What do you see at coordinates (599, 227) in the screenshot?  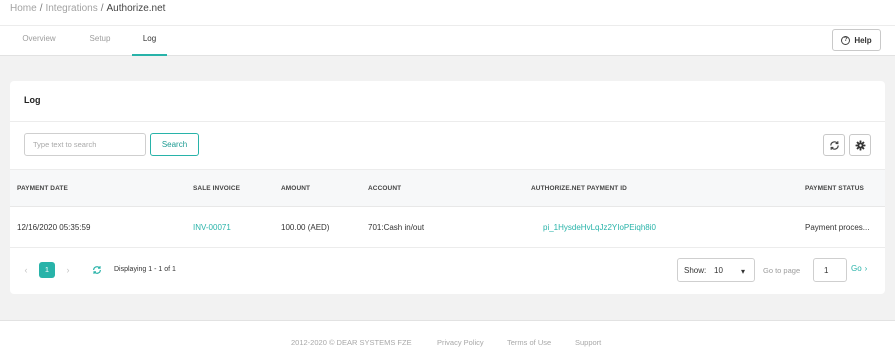 I see `cell-payment-id-link: pi_1HysdeHvLqJz2YIoPEiqh8i0` at bounding box center [599, 227].